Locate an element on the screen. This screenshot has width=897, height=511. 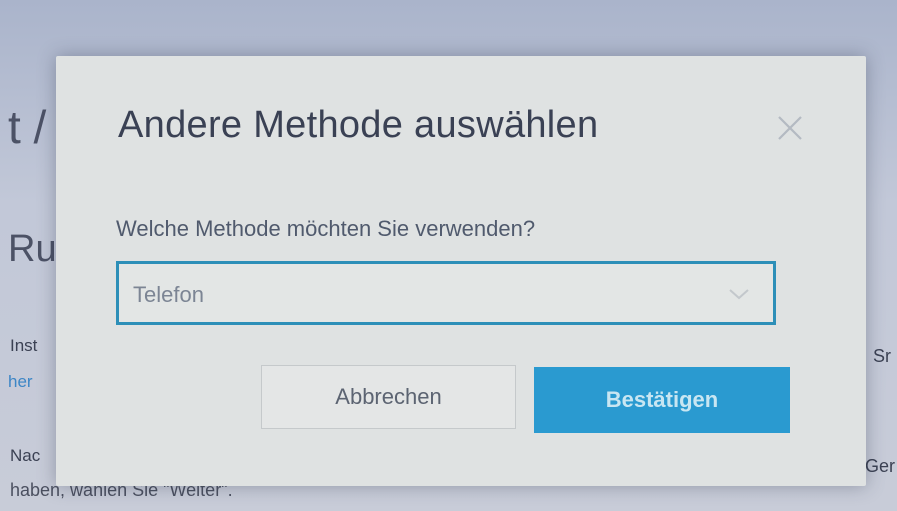
close-button is located at coordinates (790, 128).